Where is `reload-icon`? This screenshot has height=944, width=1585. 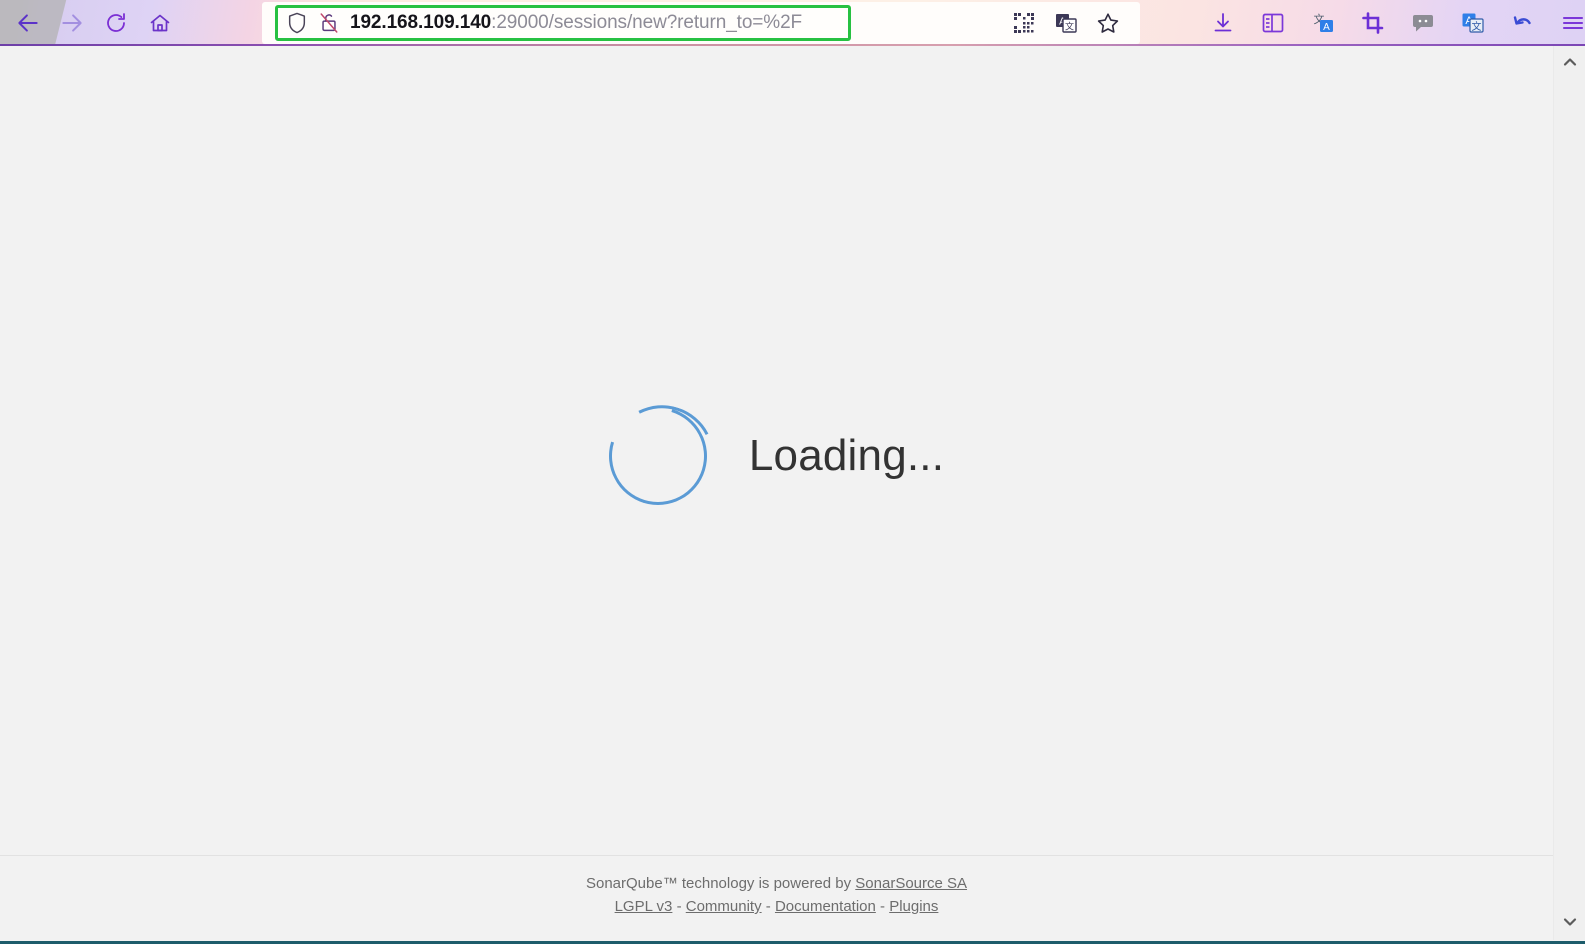 reload-icon is located at coordinates (116, 23).